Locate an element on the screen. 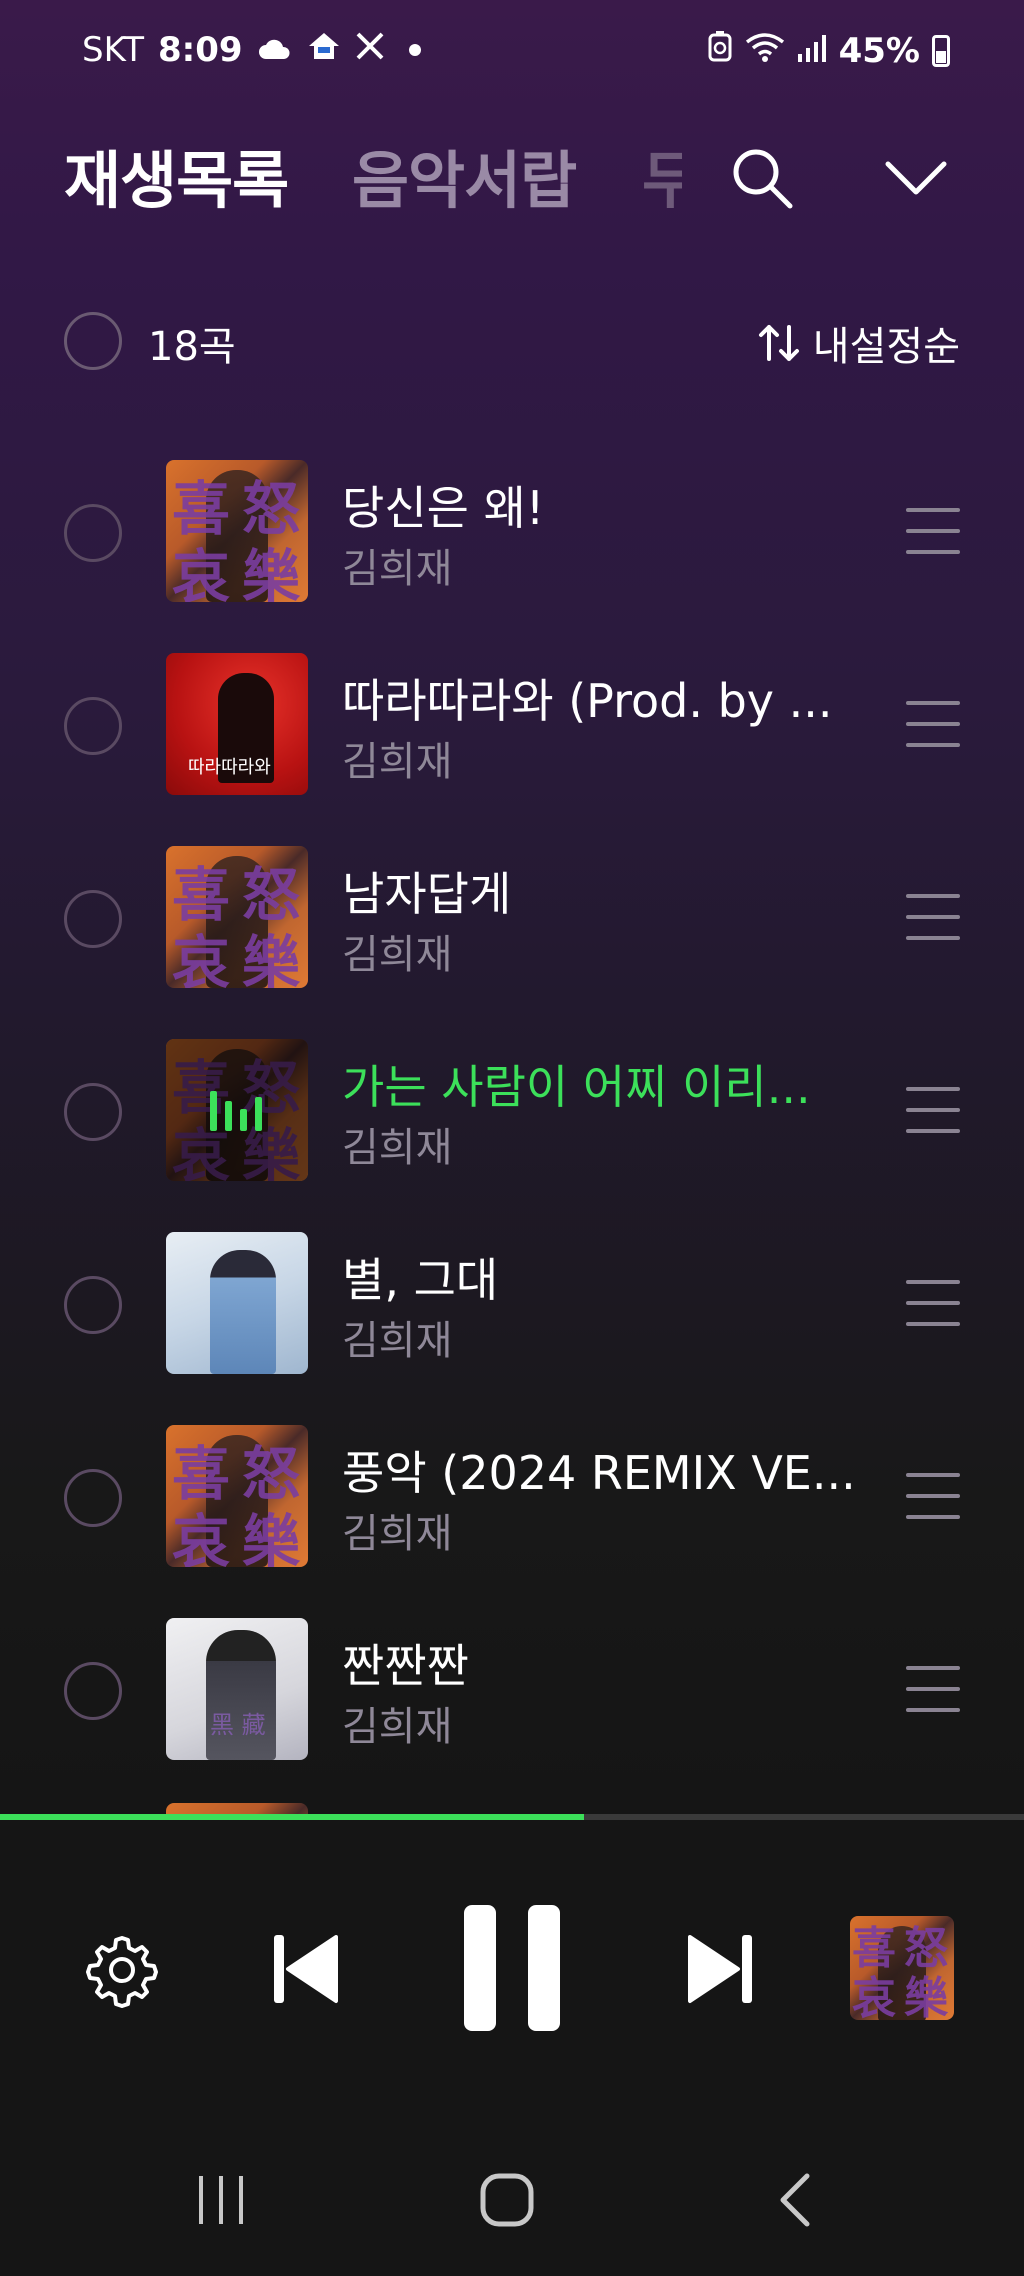 This screenshot has width=1024, height=2276. search-icon is located at coordinates (763, 179).